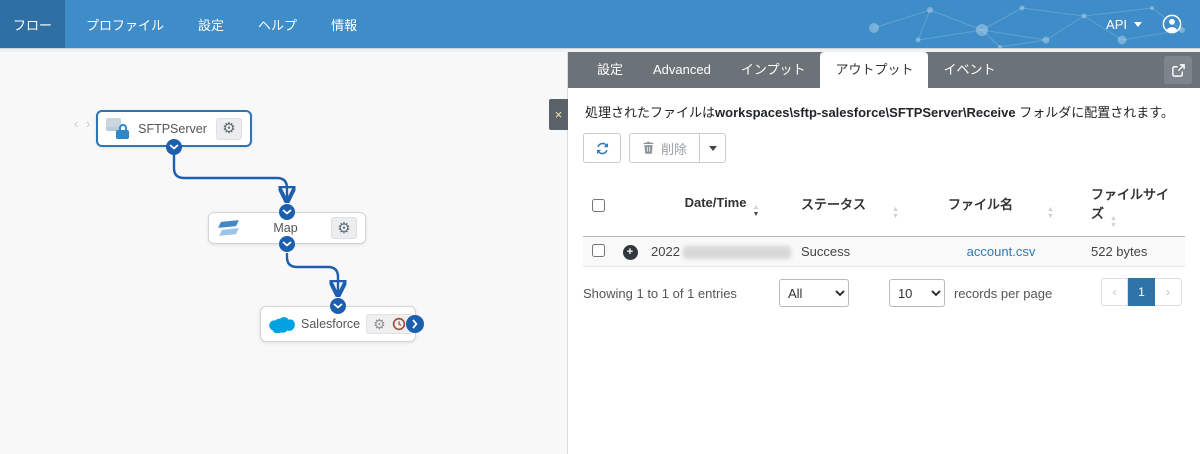  What do you see at coordinates (598, 250) in the screenshot?
I see `row-checkbox` at bounding box center [598, 250].